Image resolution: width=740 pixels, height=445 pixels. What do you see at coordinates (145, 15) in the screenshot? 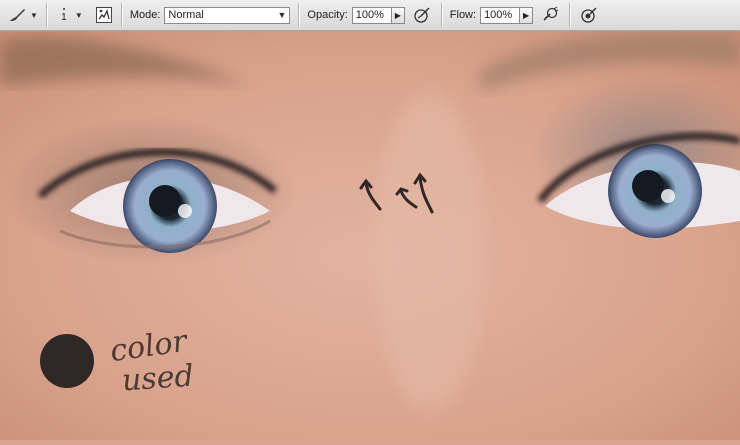
I see `mode-label: Mode:` at bounding box center [145, 15].